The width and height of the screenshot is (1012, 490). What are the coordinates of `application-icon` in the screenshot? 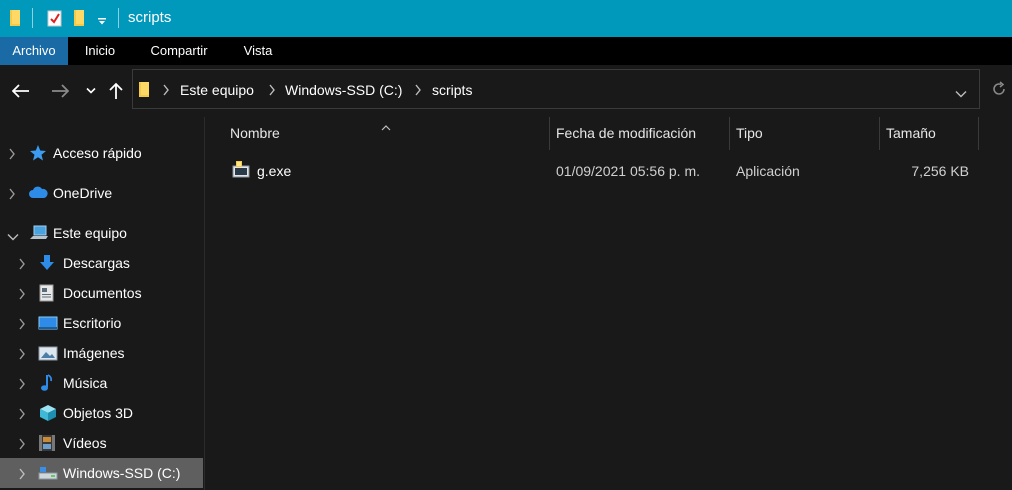 It's located at (241, 170).